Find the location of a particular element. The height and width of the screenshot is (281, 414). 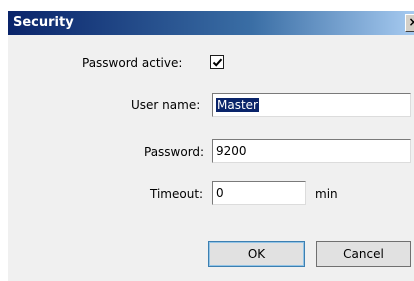

close-button: × is located at coordinates (409, 23).